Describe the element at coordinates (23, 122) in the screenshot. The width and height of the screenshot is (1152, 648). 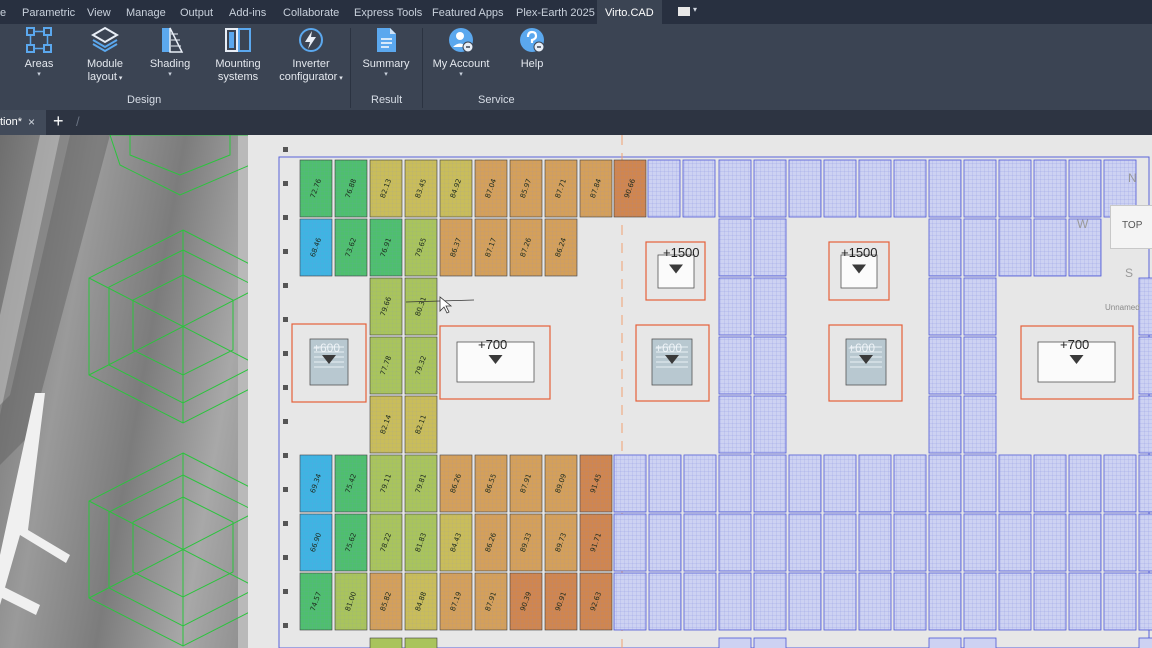
I see `document-tab: tion* ×` at that location.